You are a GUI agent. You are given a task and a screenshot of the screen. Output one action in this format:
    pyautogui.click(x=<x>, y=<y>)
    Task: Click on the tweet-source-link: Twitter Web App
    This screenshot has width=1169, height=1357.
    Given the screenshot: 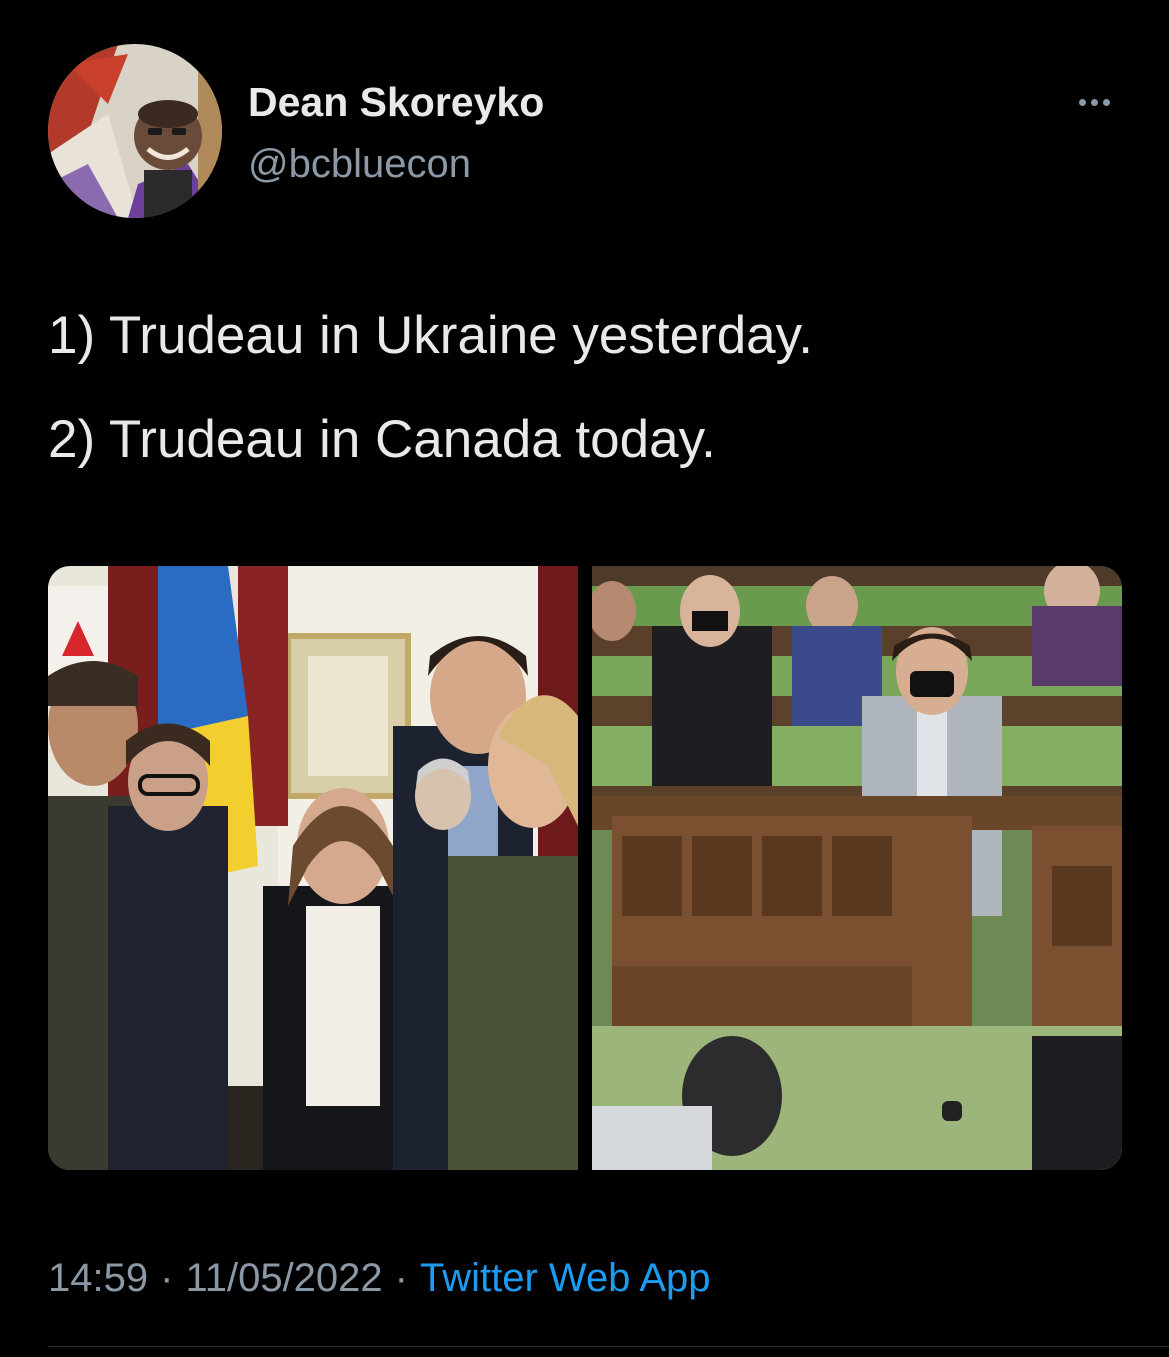 What is the action you would take?
    pyautogui.click(x=565, y=1278)
    